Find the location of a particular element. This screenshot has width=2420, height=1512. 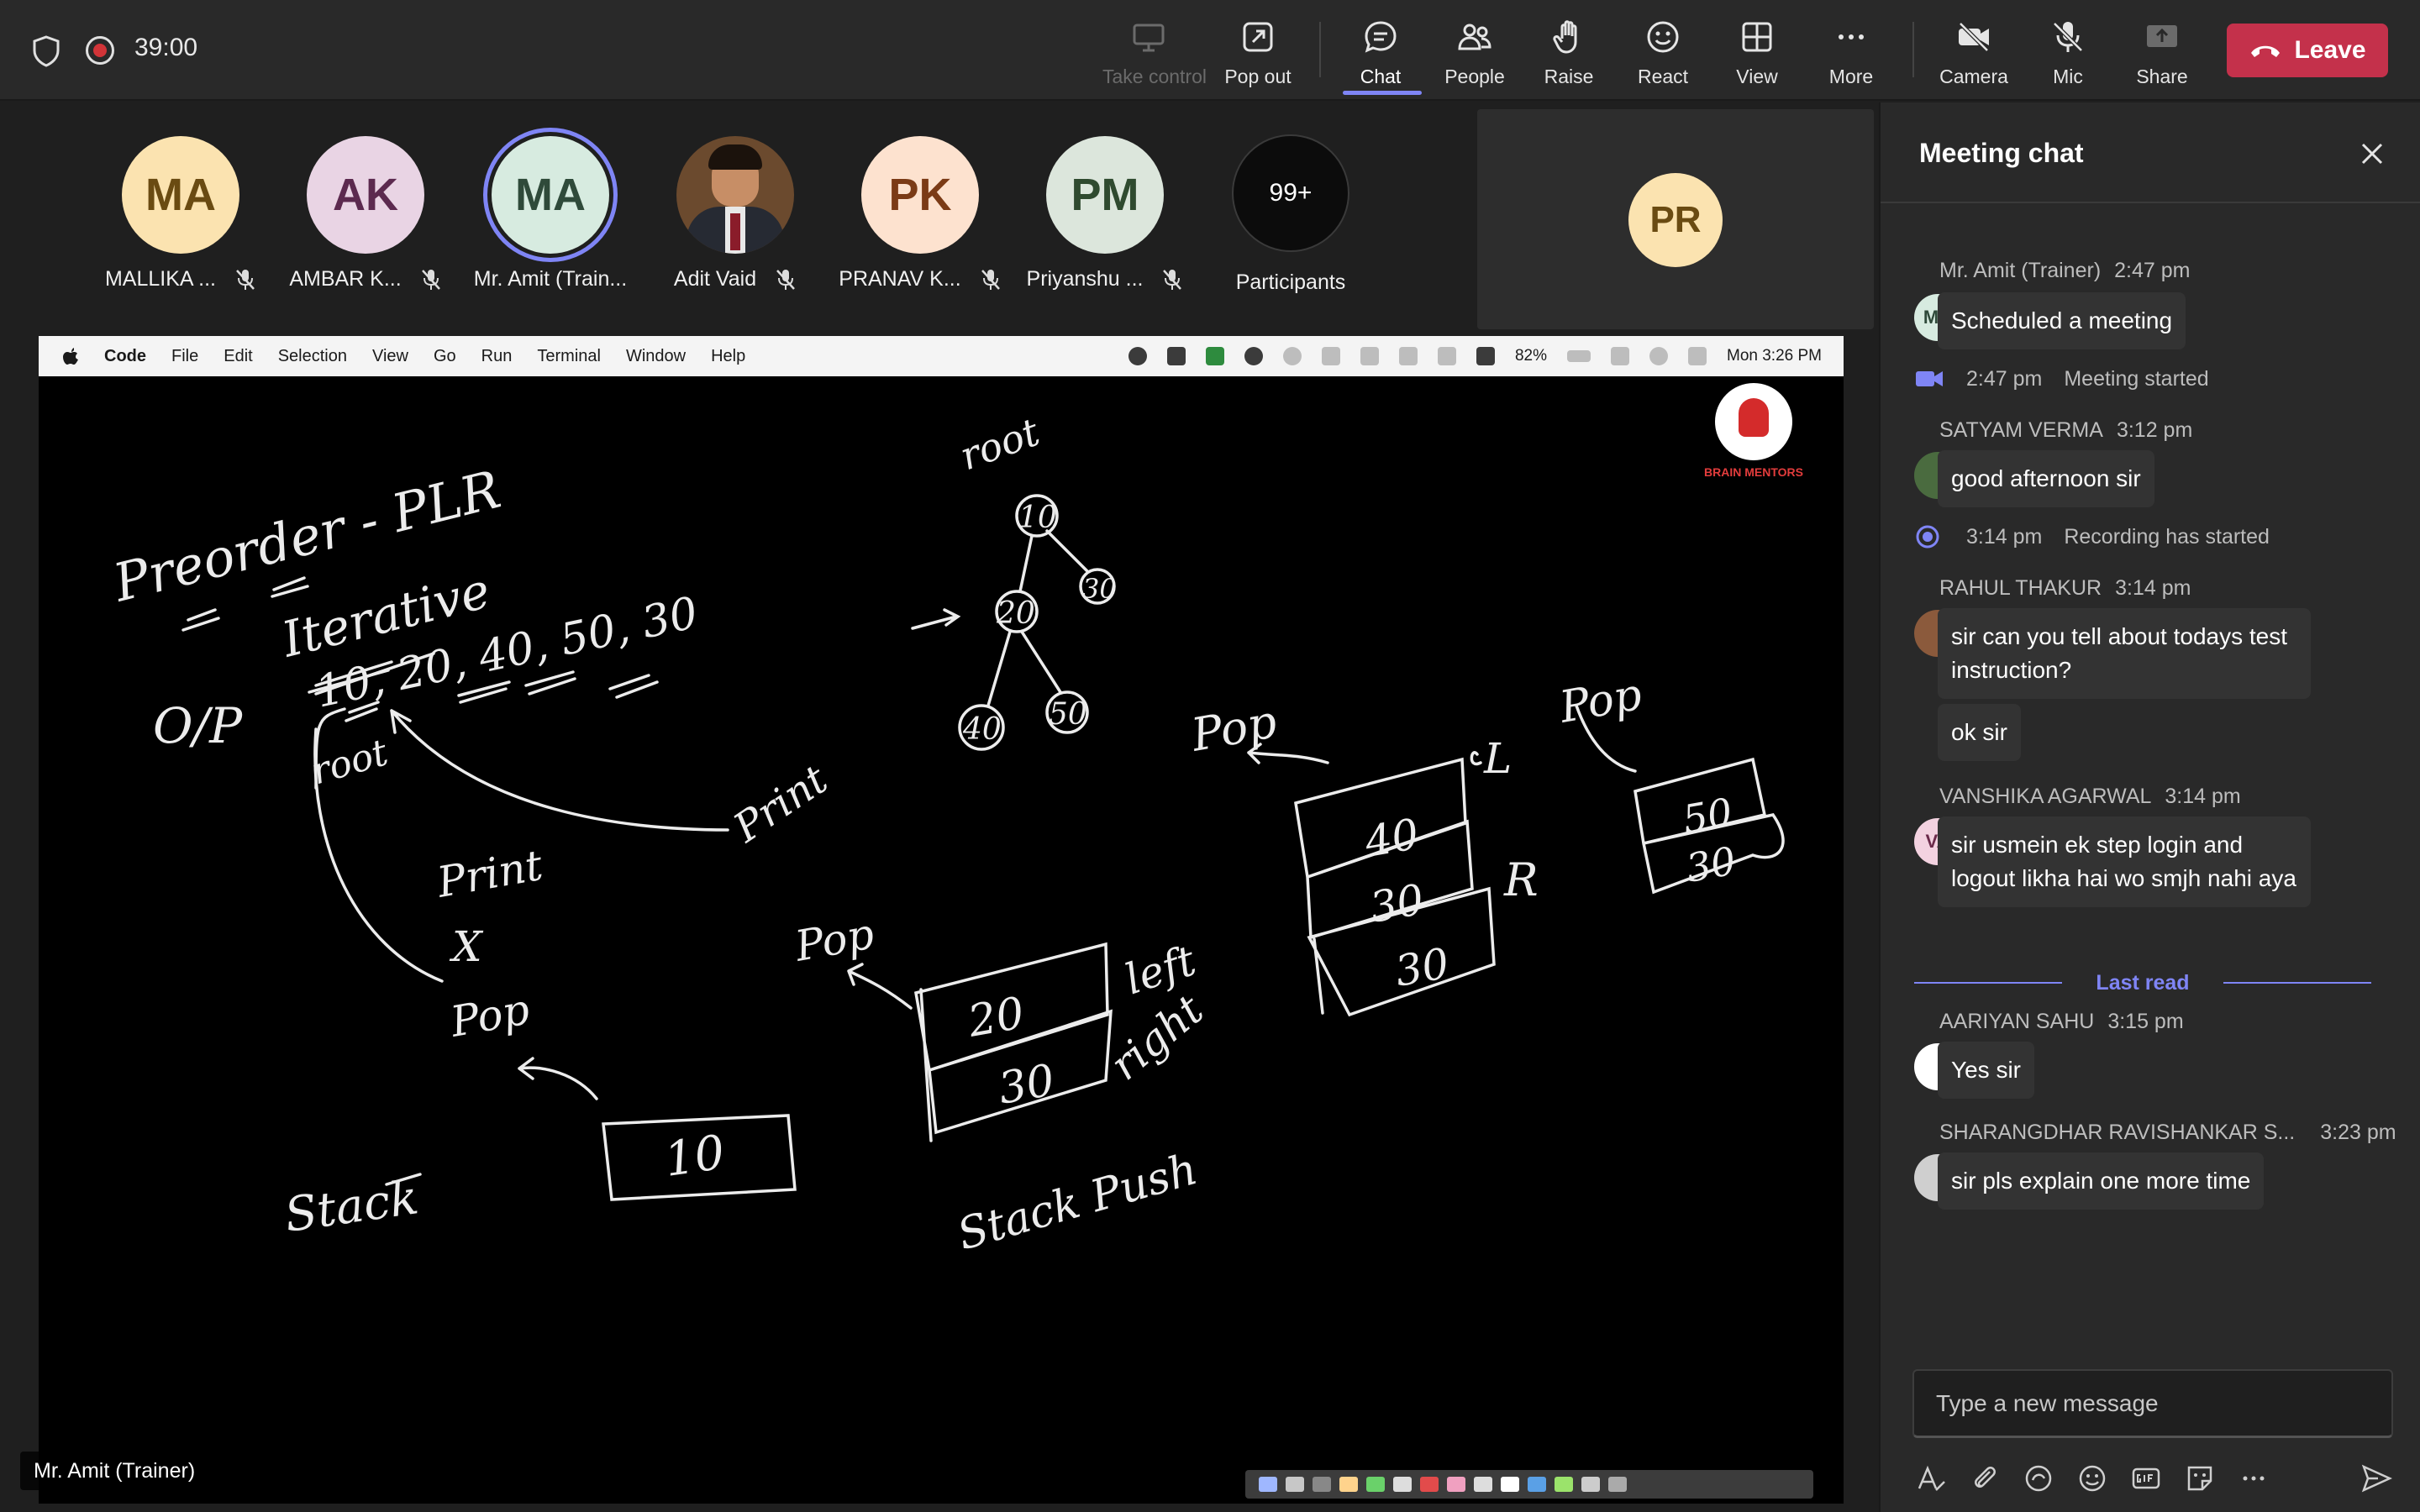

arrow-tool-icon is located at coordinates (1537, 1484).